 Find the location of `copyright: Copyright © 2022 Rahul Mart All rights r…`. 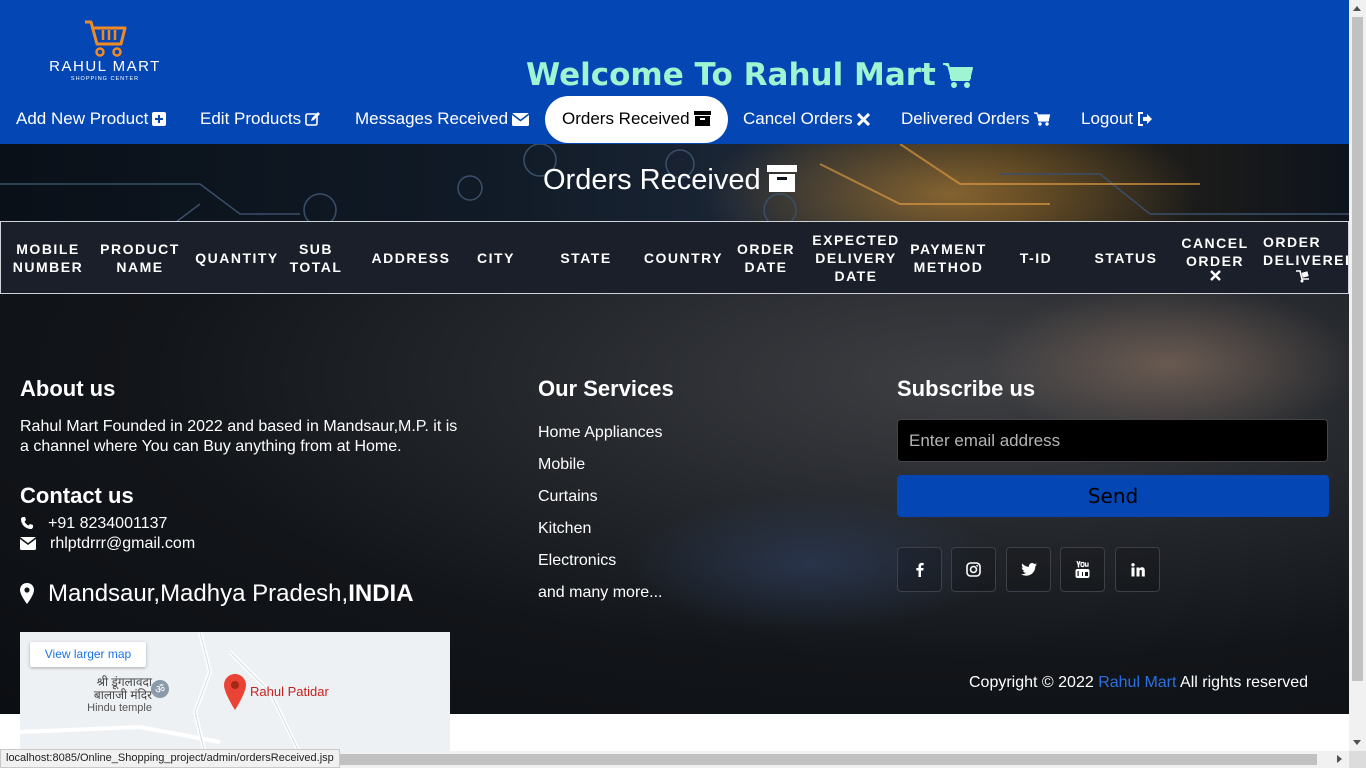

copyright: Copyright © 2022 Rahul Mart All rights r… is located at coordinates (1138, 683).